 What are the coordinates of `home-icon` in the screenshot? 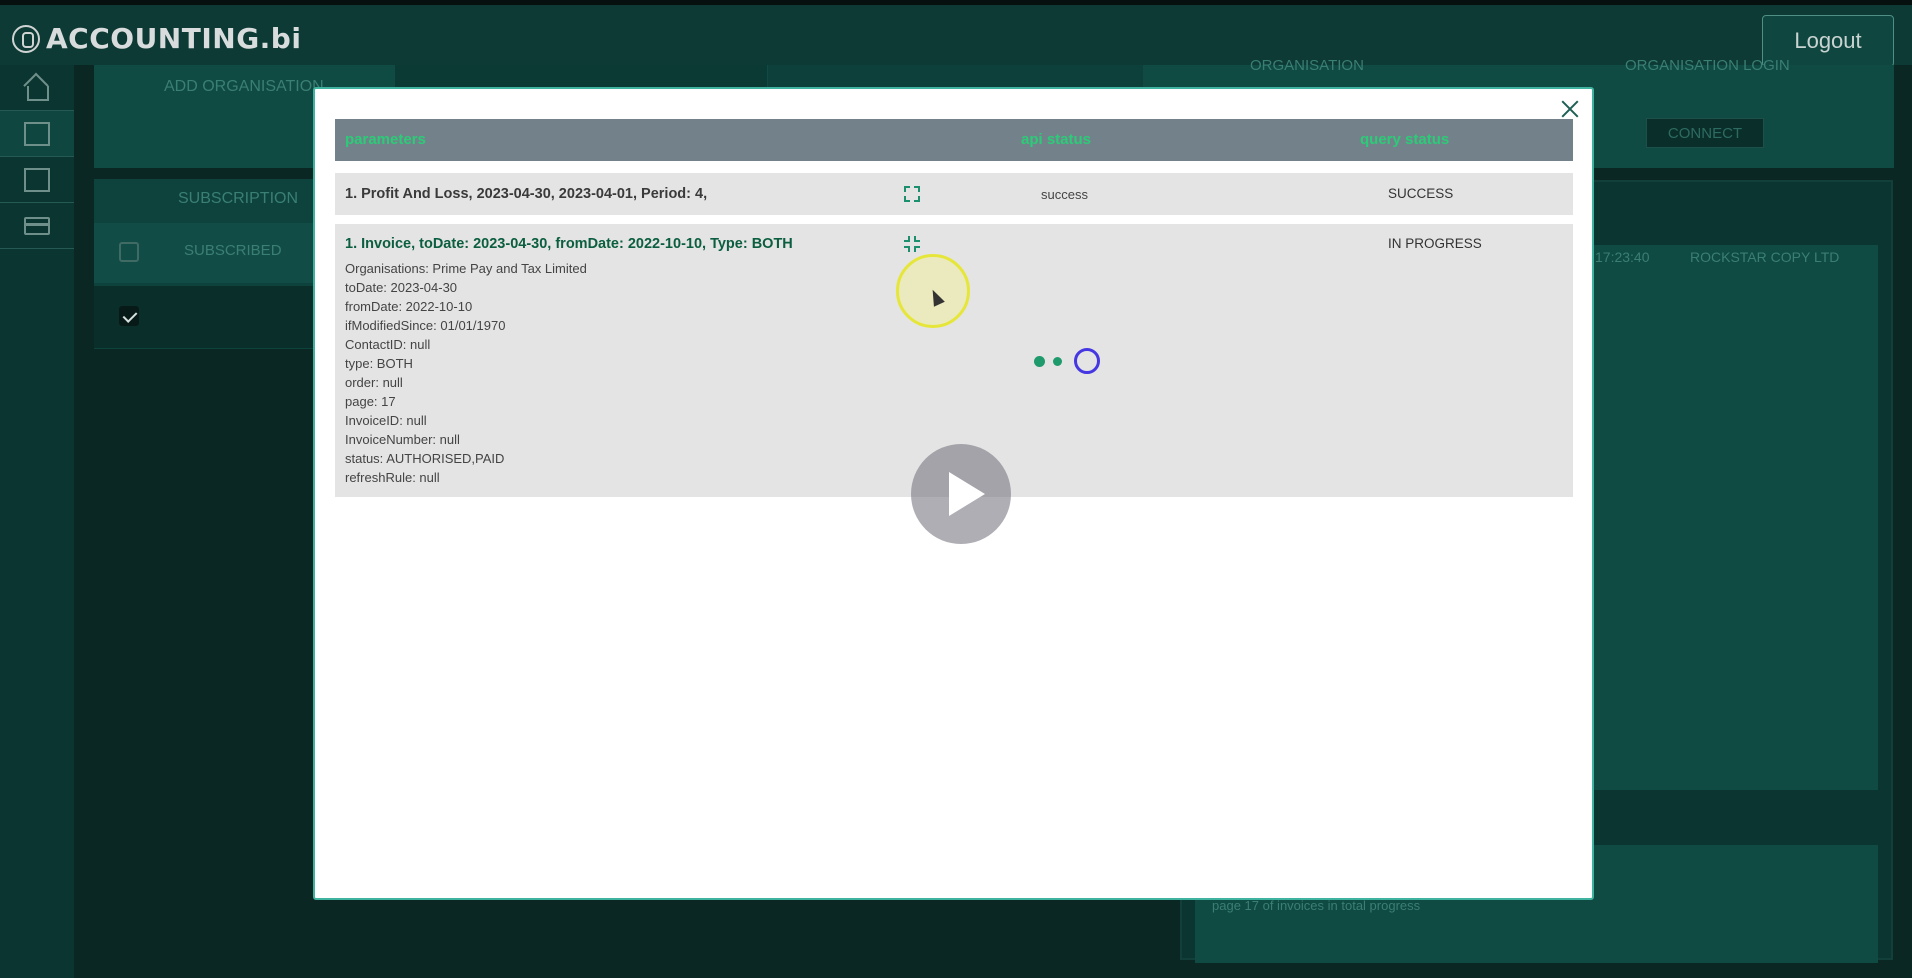 It's located at (37, 88).